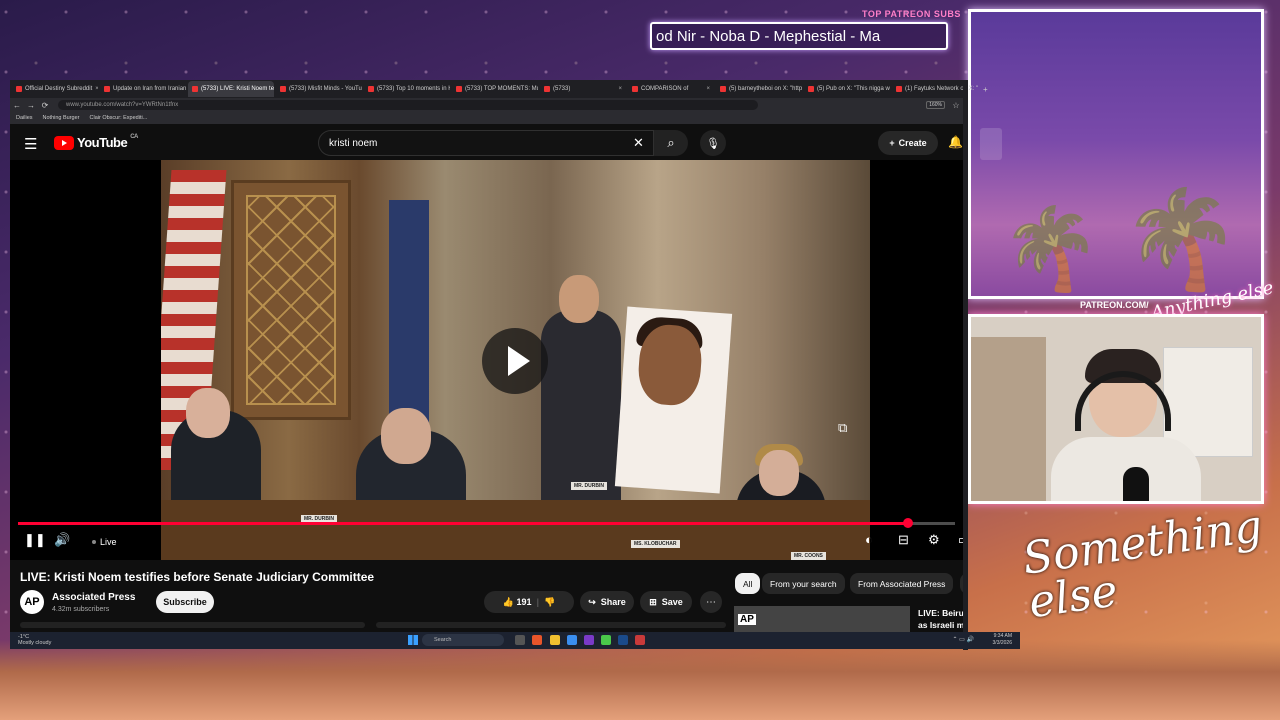  I want to click on browser-tab: (5733) LIVE: Kristi Noem te×, so click(231, 89).